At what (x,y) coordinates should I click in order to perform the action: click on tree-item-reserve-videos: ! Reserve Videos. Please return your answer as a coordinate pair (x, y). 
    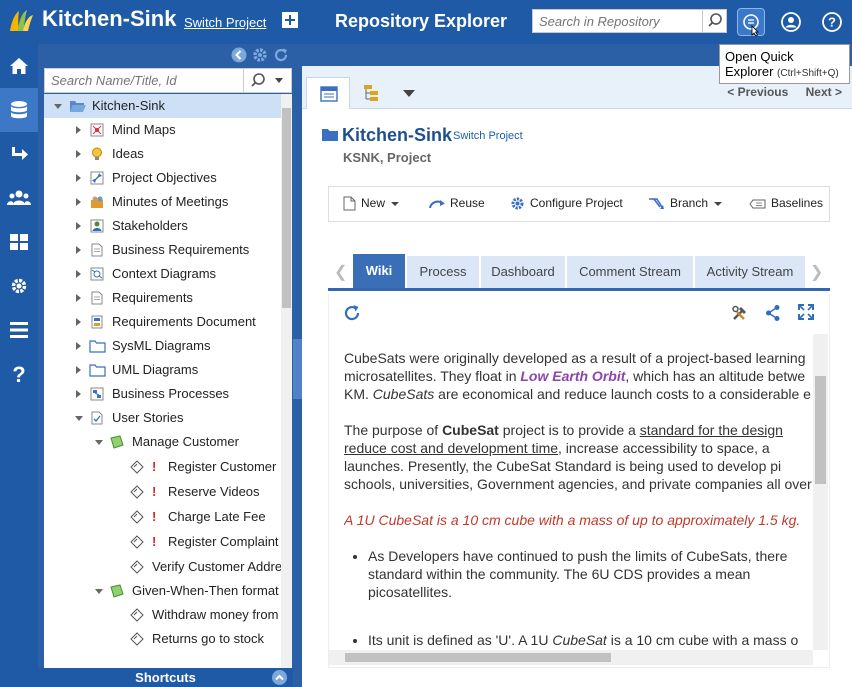
    Looking at the image, I should click on (162, 492).